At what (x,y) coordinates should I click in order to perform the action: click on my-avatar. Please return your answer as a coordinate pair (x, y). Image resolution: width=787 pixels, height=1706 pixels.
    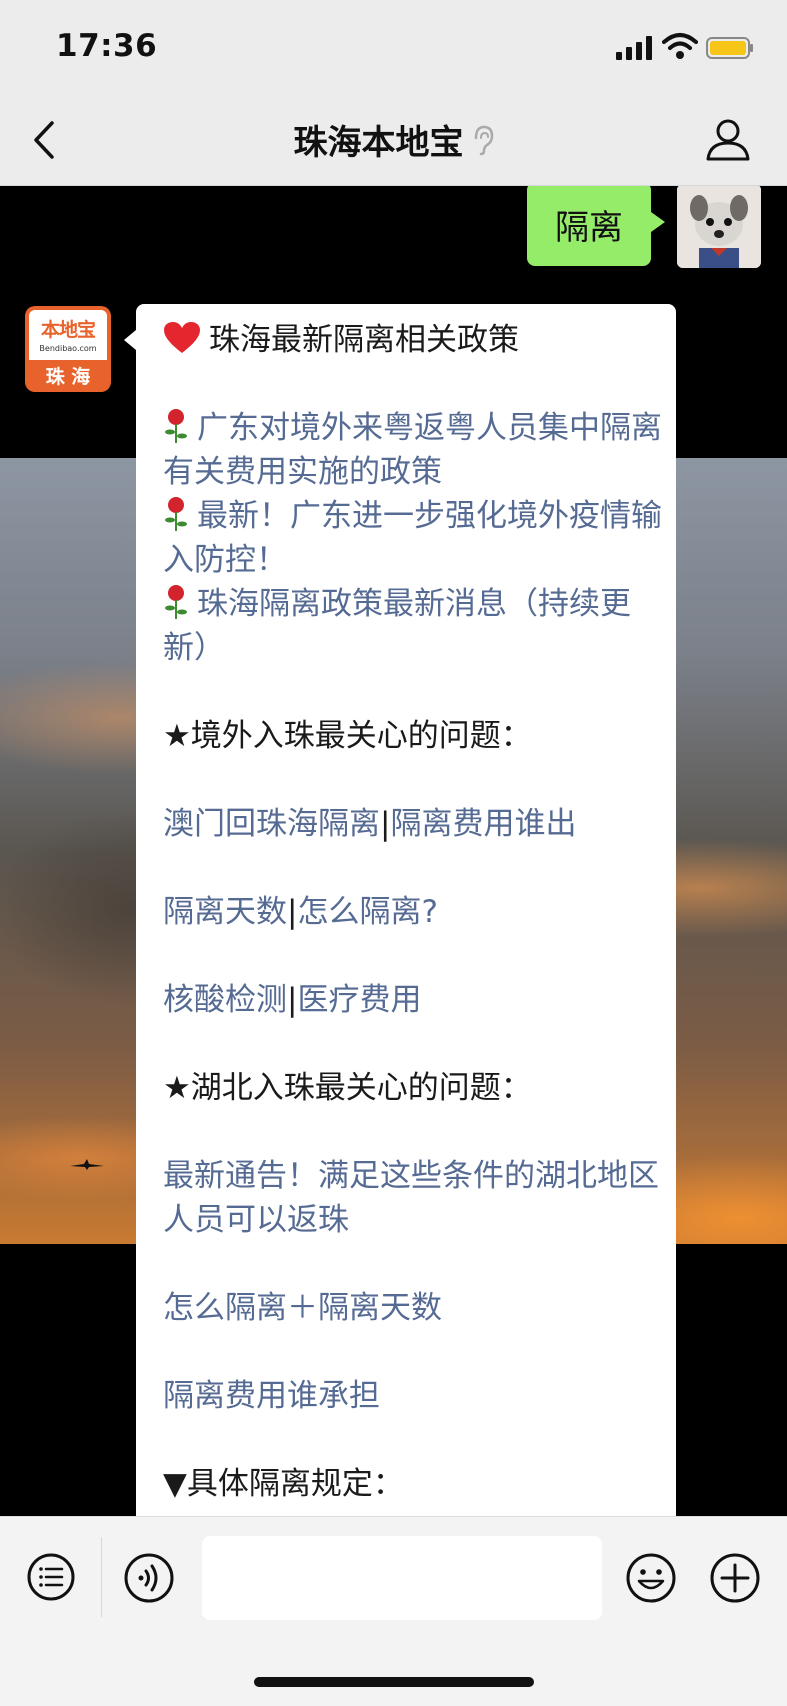
    Looking at the image, I should click on (719, 227).